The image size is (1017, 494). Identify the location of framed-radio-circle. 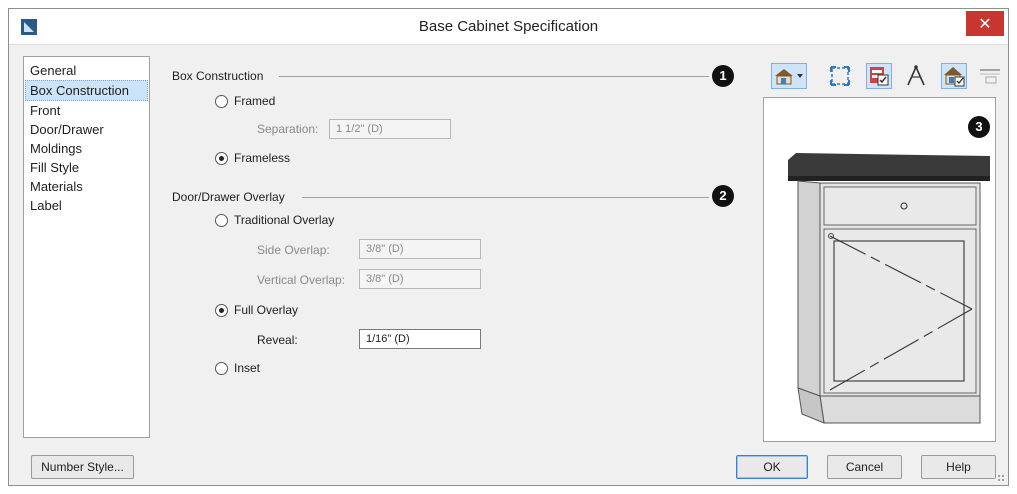
(221, 101).